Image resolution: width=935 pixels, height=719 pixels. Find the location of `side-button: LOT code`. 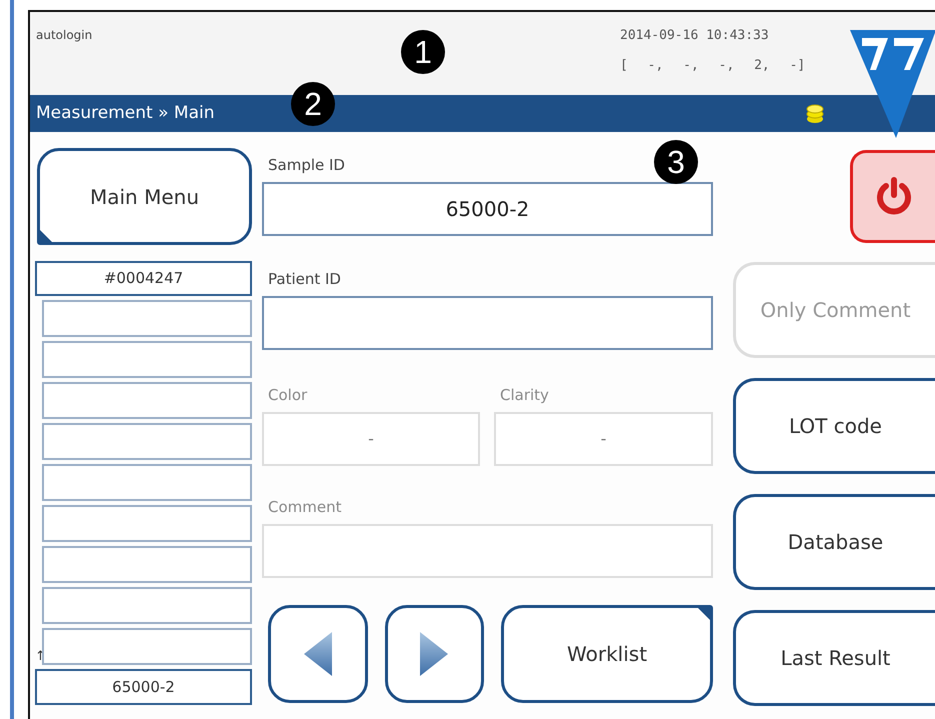

side-button: LOT code is located at coordinates (834, 426).